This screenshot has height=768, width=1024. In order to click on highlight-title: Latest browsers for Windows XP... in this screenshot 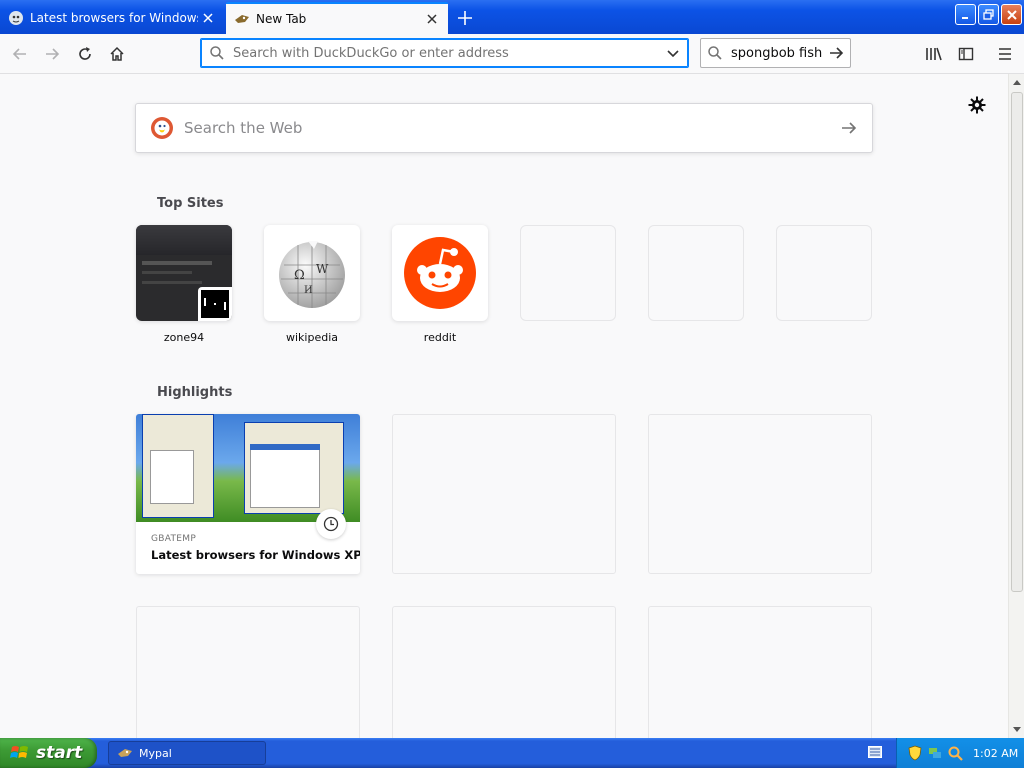, I will do `click(255, 555)`.